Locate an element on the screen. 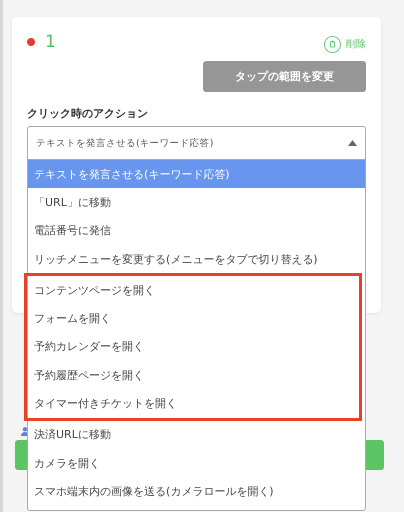  trash-icon is located at coordinates (332, 44).